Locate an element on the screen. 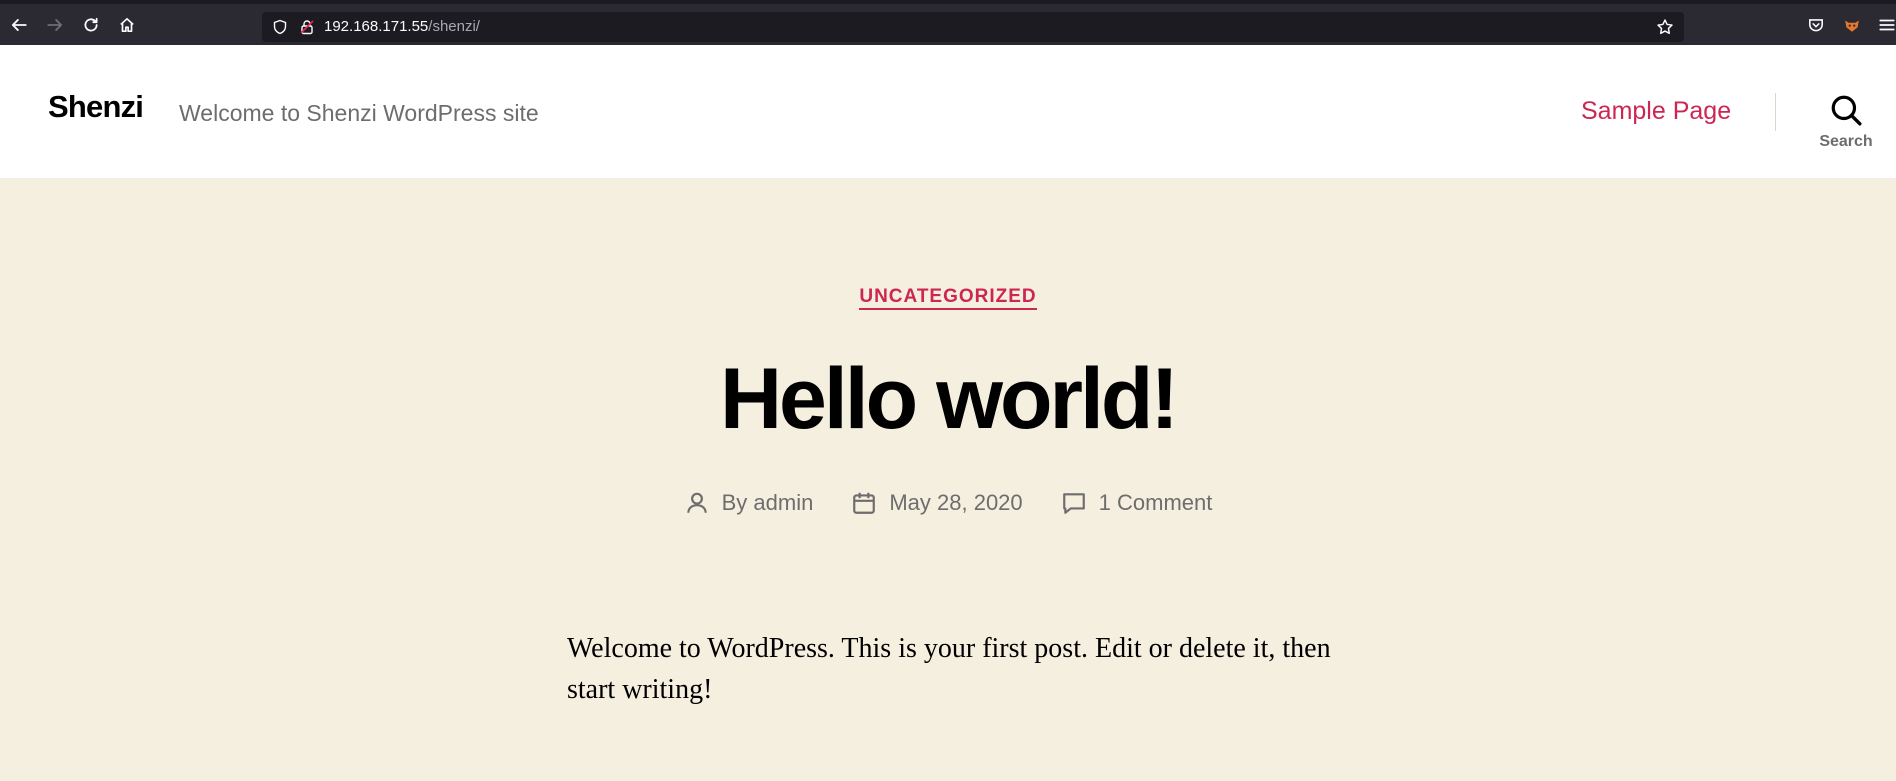 The width and height of the screenshot is (1896, 781). site-title: Shenzi is located at coordinates (96, 107).